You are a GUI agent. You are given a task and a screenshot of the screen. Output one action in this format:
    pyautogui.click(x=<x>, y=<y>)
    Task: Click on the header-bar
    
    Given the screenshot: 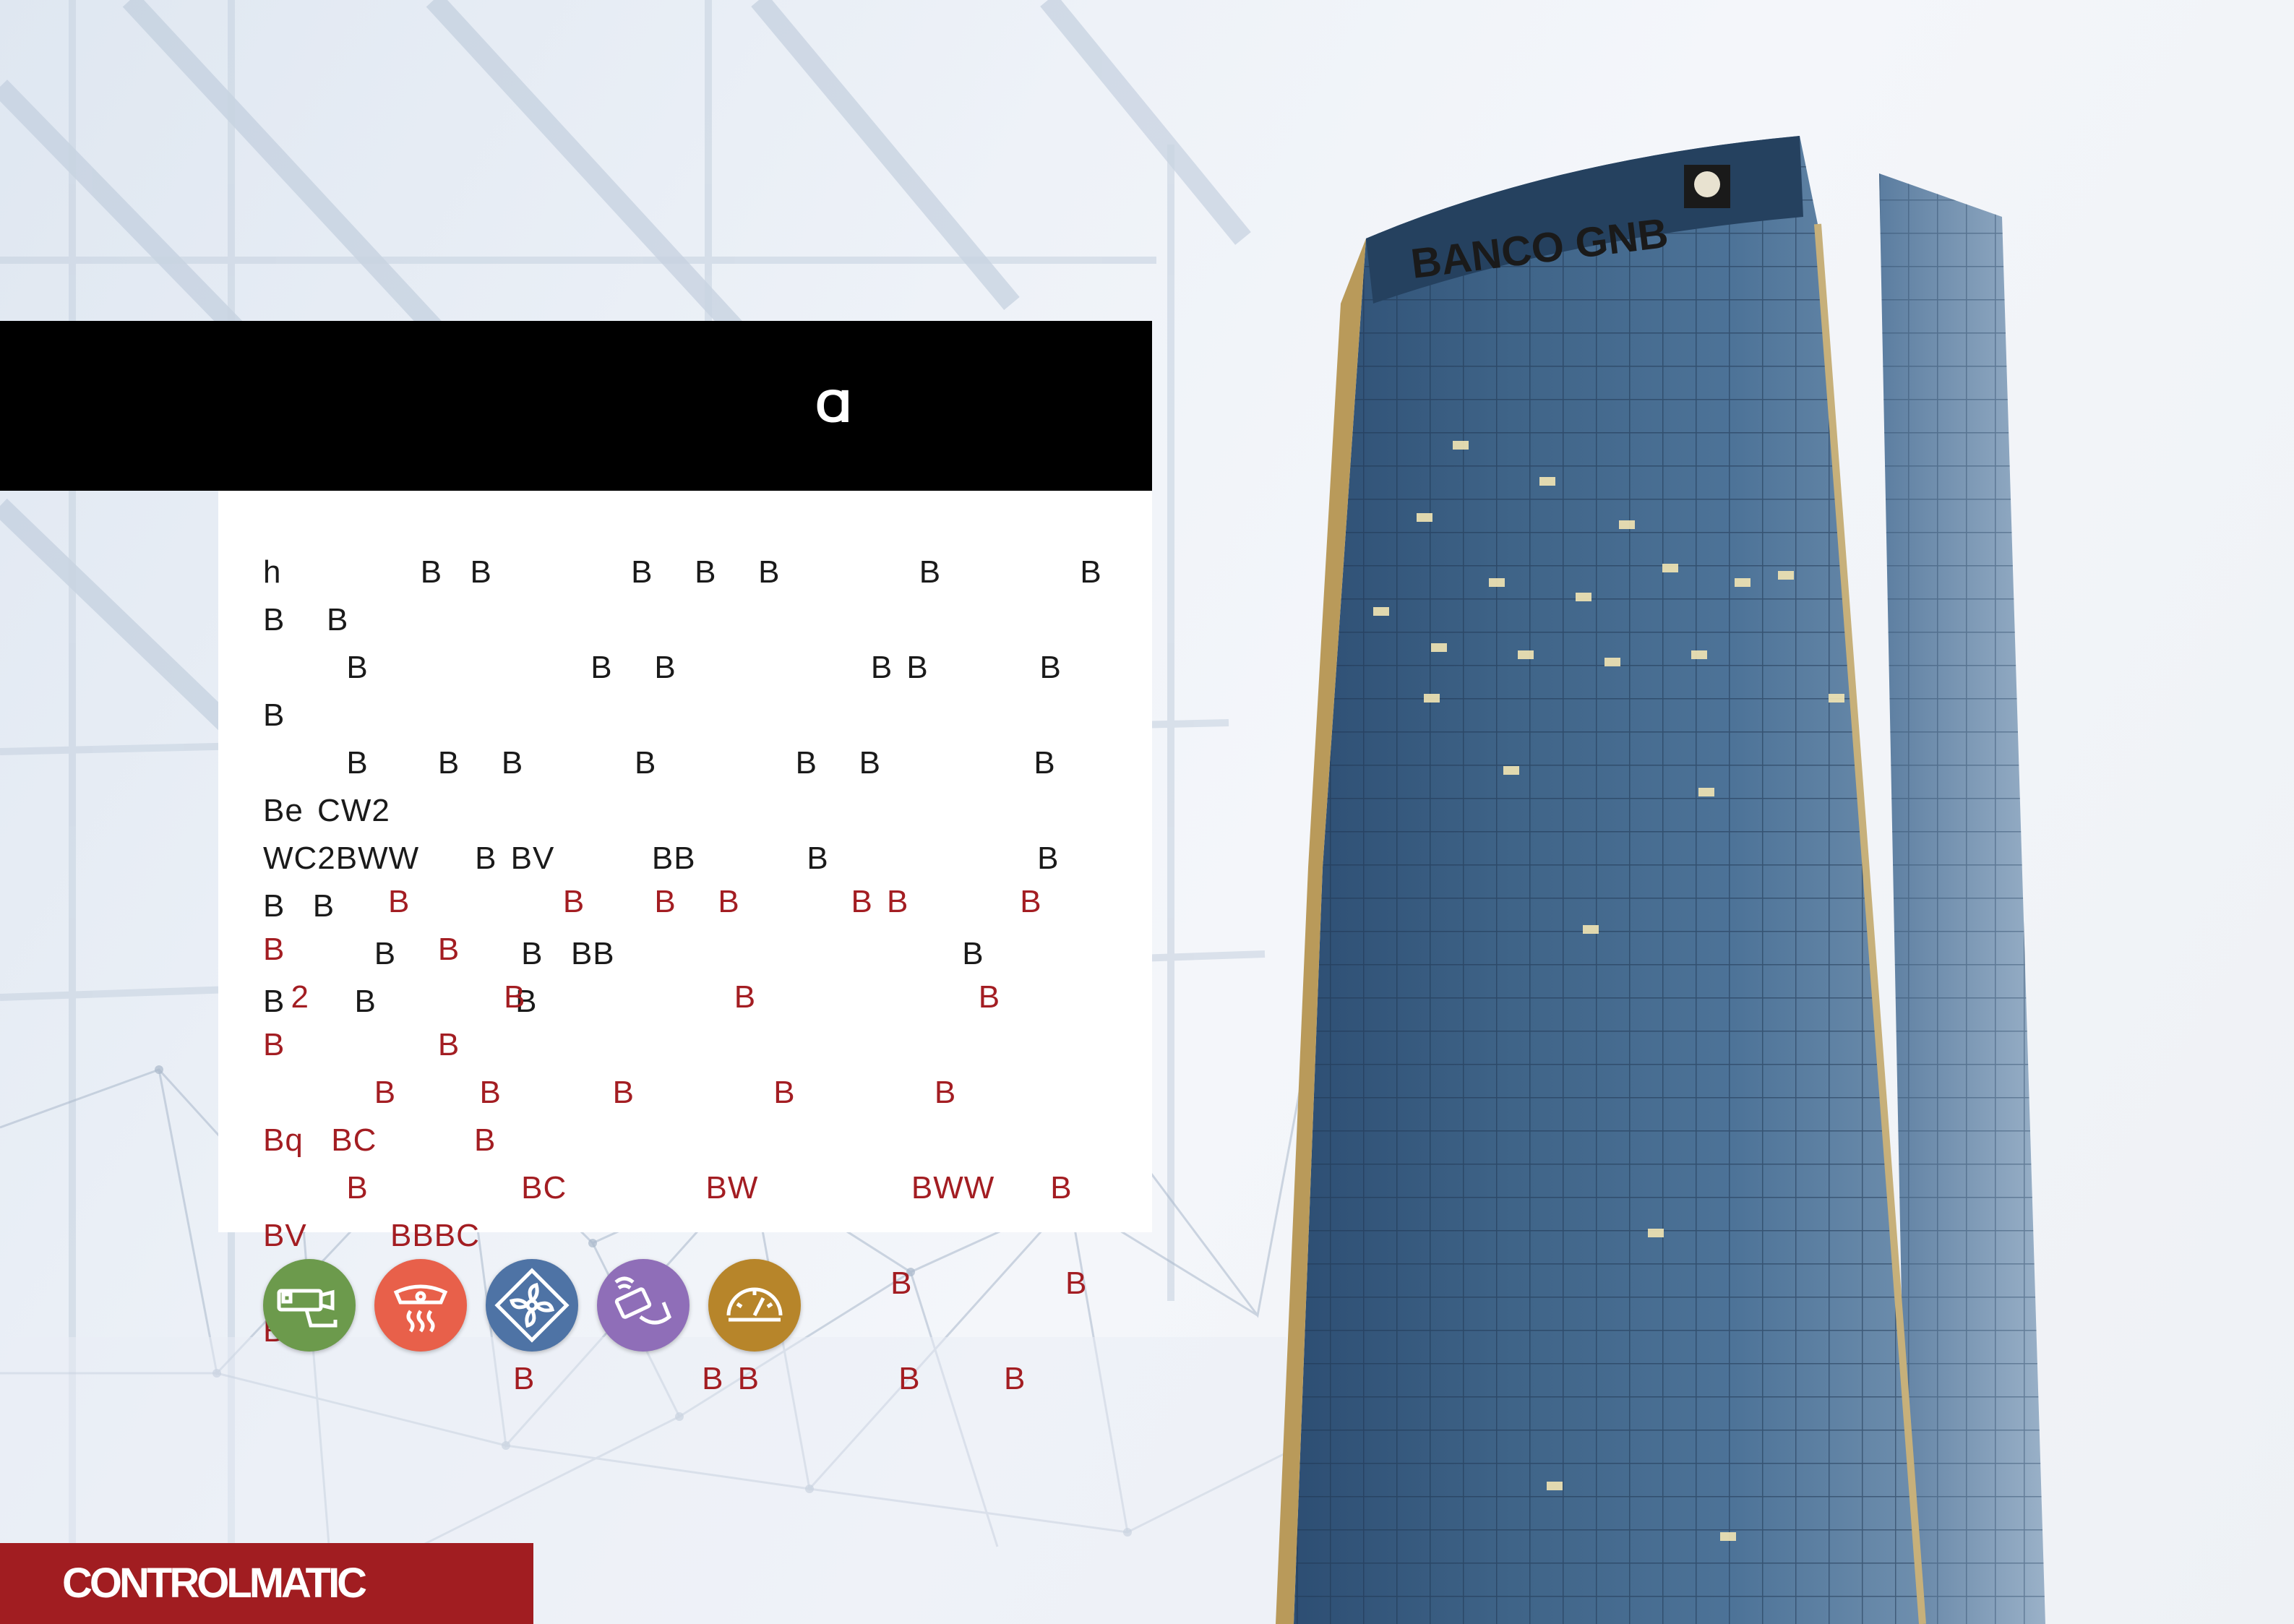 What is the action you would take?
    pyautogui.click(x=576, y=406)
    